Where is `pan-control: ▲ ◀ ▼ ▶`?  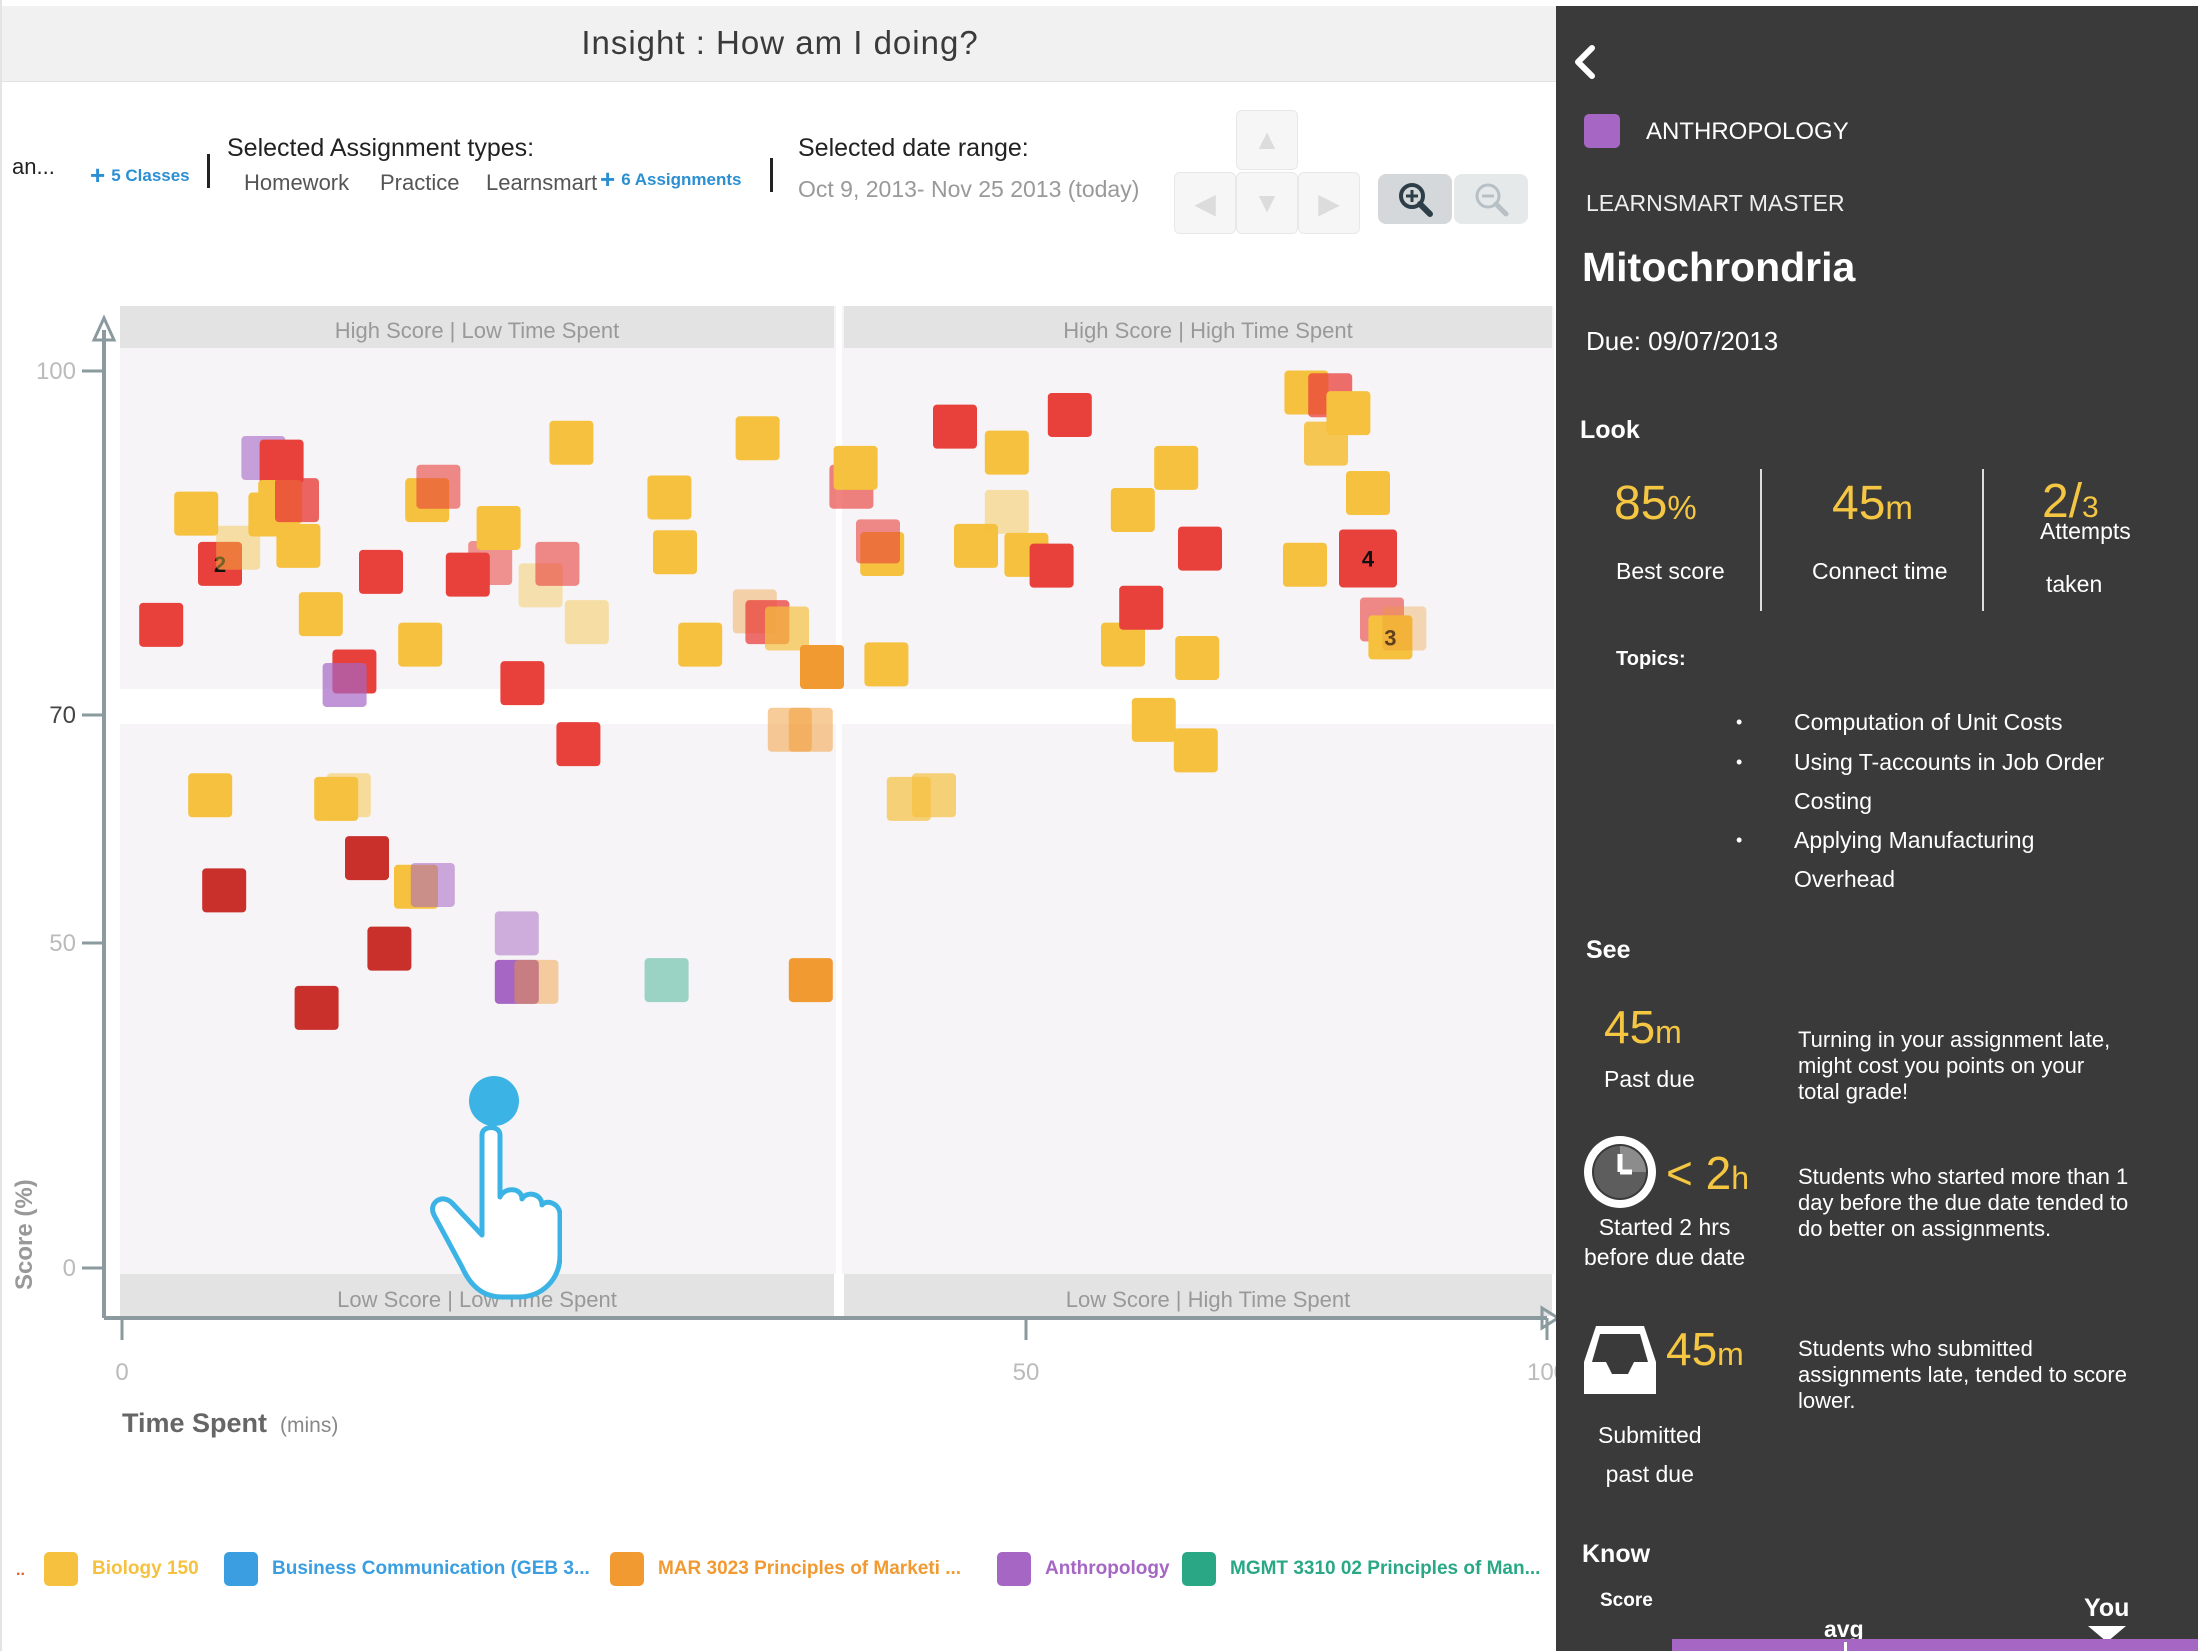 pan-control: ▲ ◀ ▼ ▶ is located at coordinates (1268, 173).